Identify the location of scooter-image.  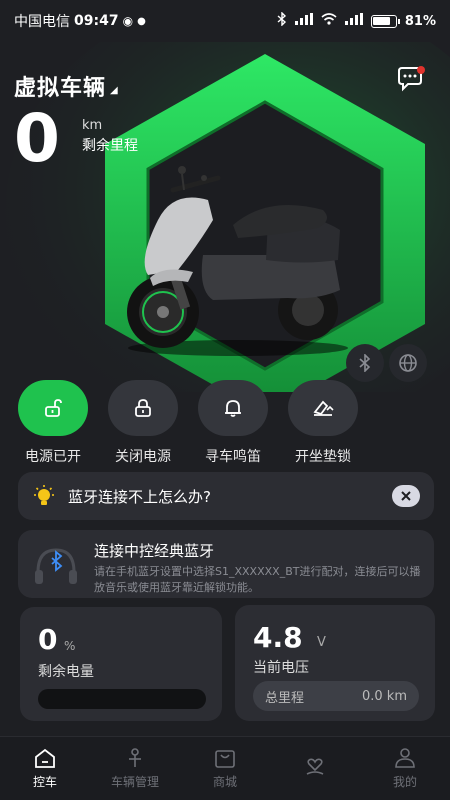
(237, 261).